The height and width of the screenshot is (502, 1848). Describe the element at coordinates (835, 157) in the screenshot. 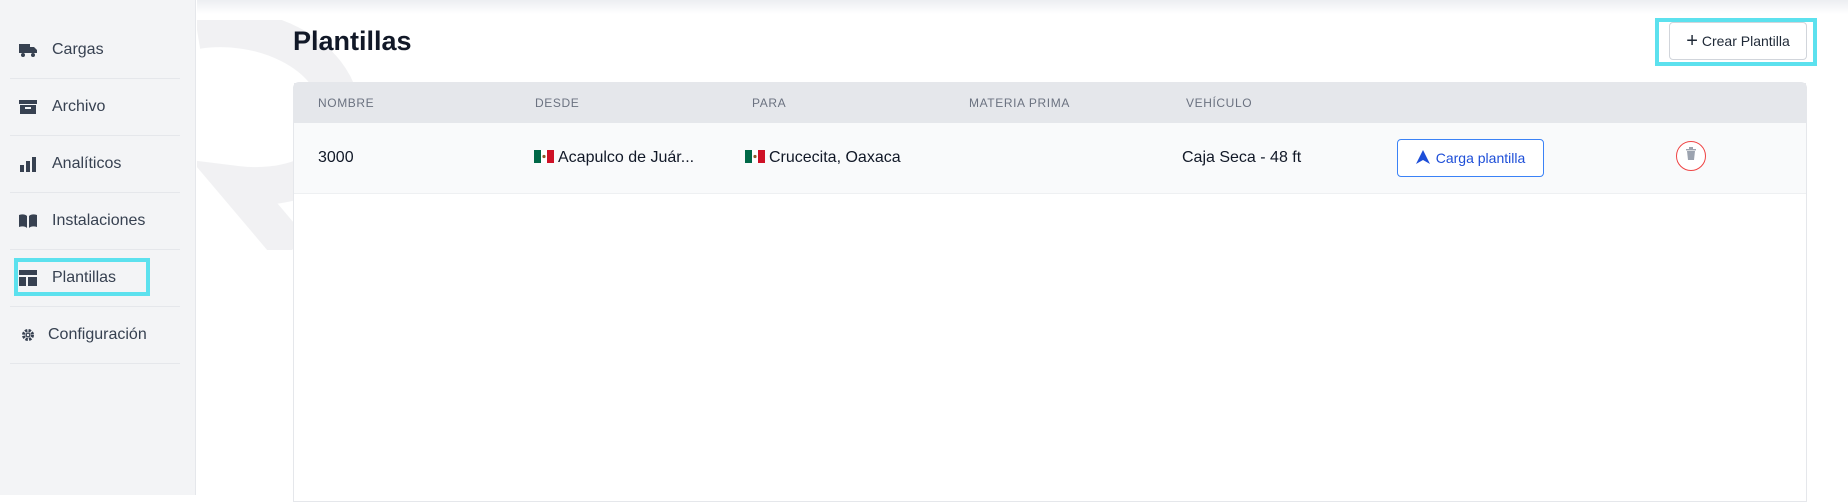

I see `cell-para-text: Crucecita, Oaxaca` at that location.